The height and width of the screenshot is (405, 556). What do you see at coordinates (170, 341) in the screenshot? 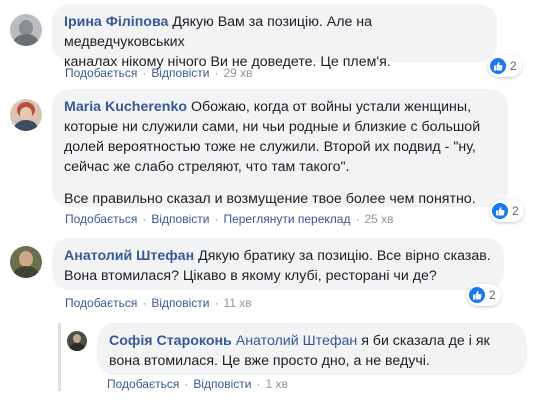
I see `reply-author: Софія Староконь` at bounding box center [170, 341].